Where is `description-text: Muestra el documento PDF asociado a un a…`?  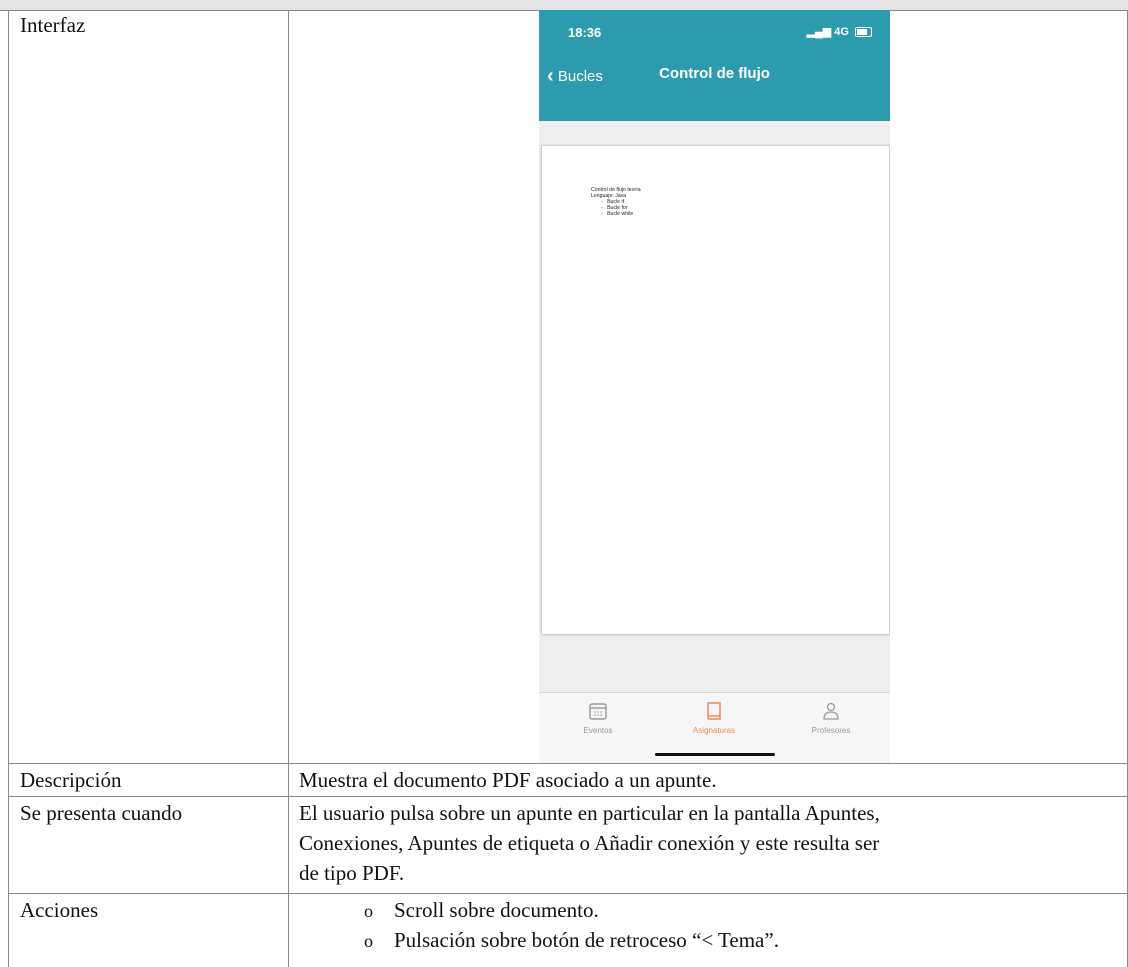
description-text: Muestra el documento PDF asociado a un a… is located at coordinates (508, 780).